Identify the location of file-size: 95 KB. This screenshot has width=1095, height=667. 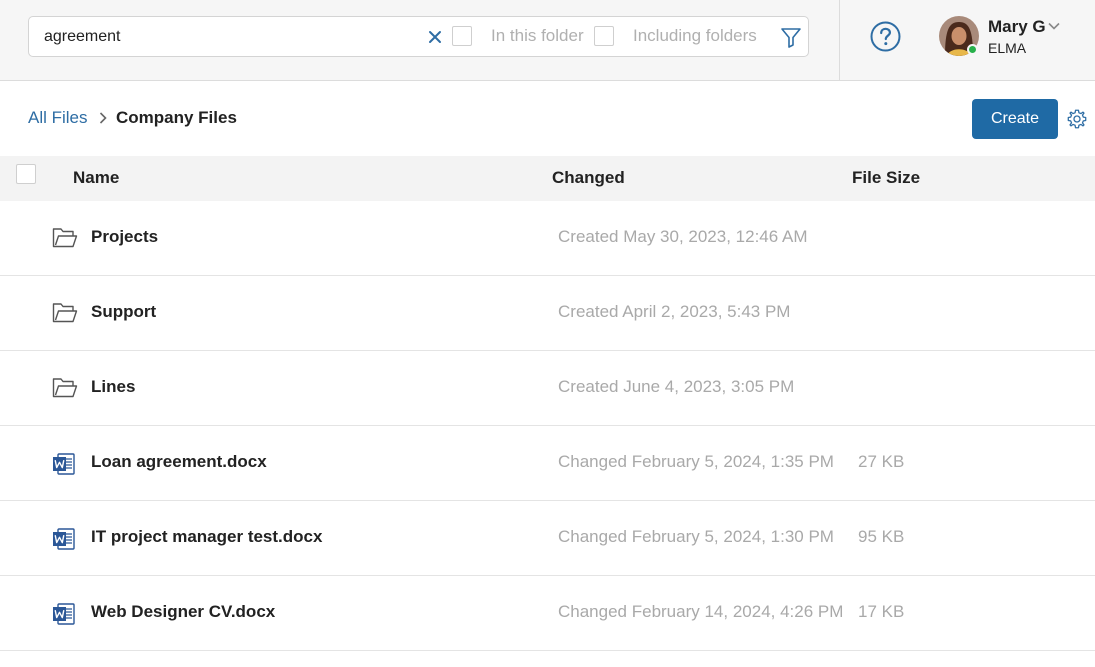
(881, 536).